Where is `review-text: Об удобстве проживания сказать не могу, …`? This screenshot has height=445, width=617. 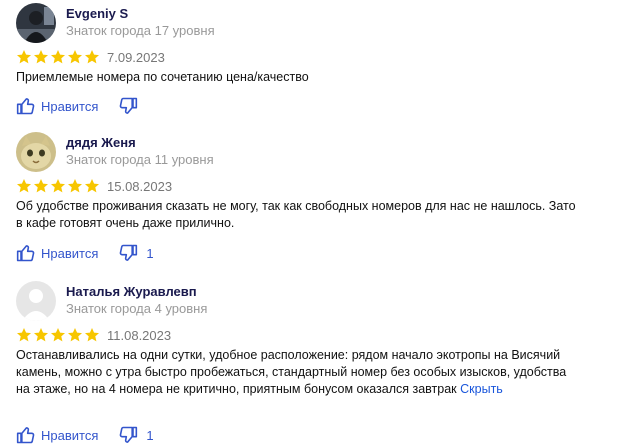 review-text: Об удобстве проживания сказать не могу, … is located at coordinates (296, 215).